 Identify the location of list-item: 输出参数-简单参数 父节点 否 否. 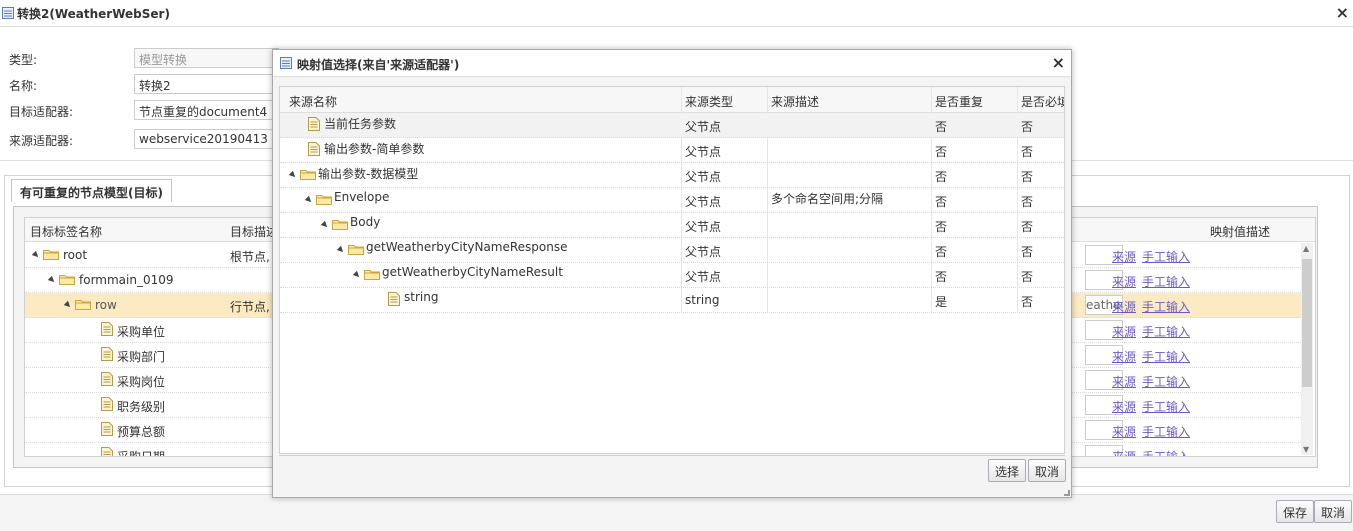
(672, 150).